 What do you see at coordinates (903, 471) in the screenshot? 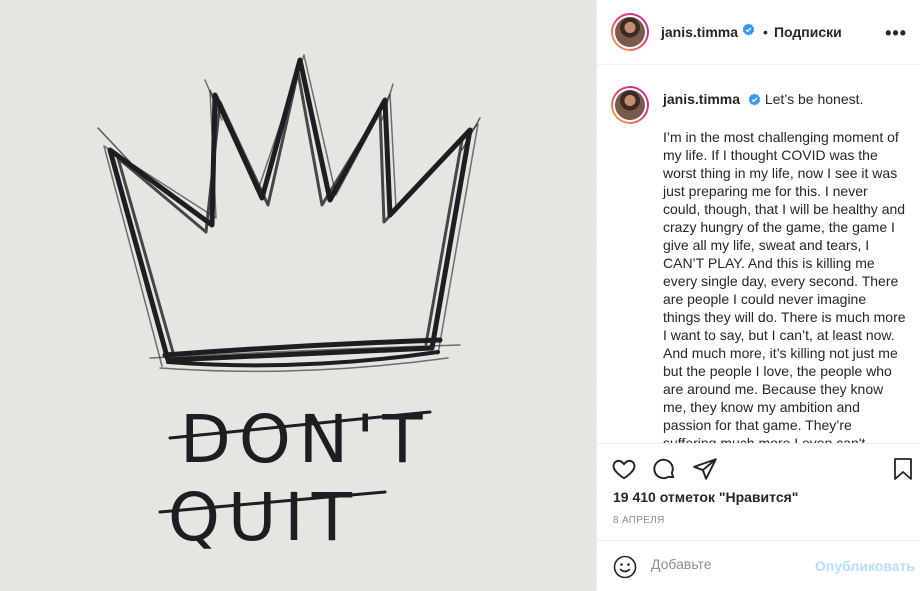
I see `bookmark-icon` at bounding box center [903, 471].